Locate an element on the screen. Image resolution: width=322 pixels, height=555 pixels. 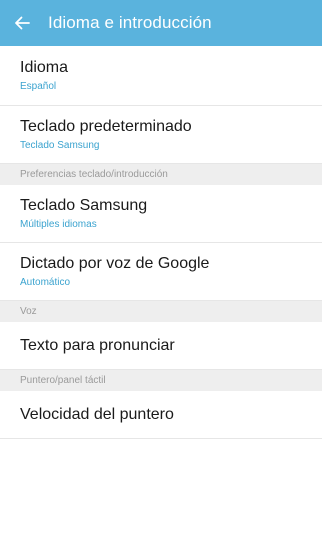
setting-item-teclado-predeterminado: Teclado predeterminado Teclado Samsung is located at coordinates (161, 135).